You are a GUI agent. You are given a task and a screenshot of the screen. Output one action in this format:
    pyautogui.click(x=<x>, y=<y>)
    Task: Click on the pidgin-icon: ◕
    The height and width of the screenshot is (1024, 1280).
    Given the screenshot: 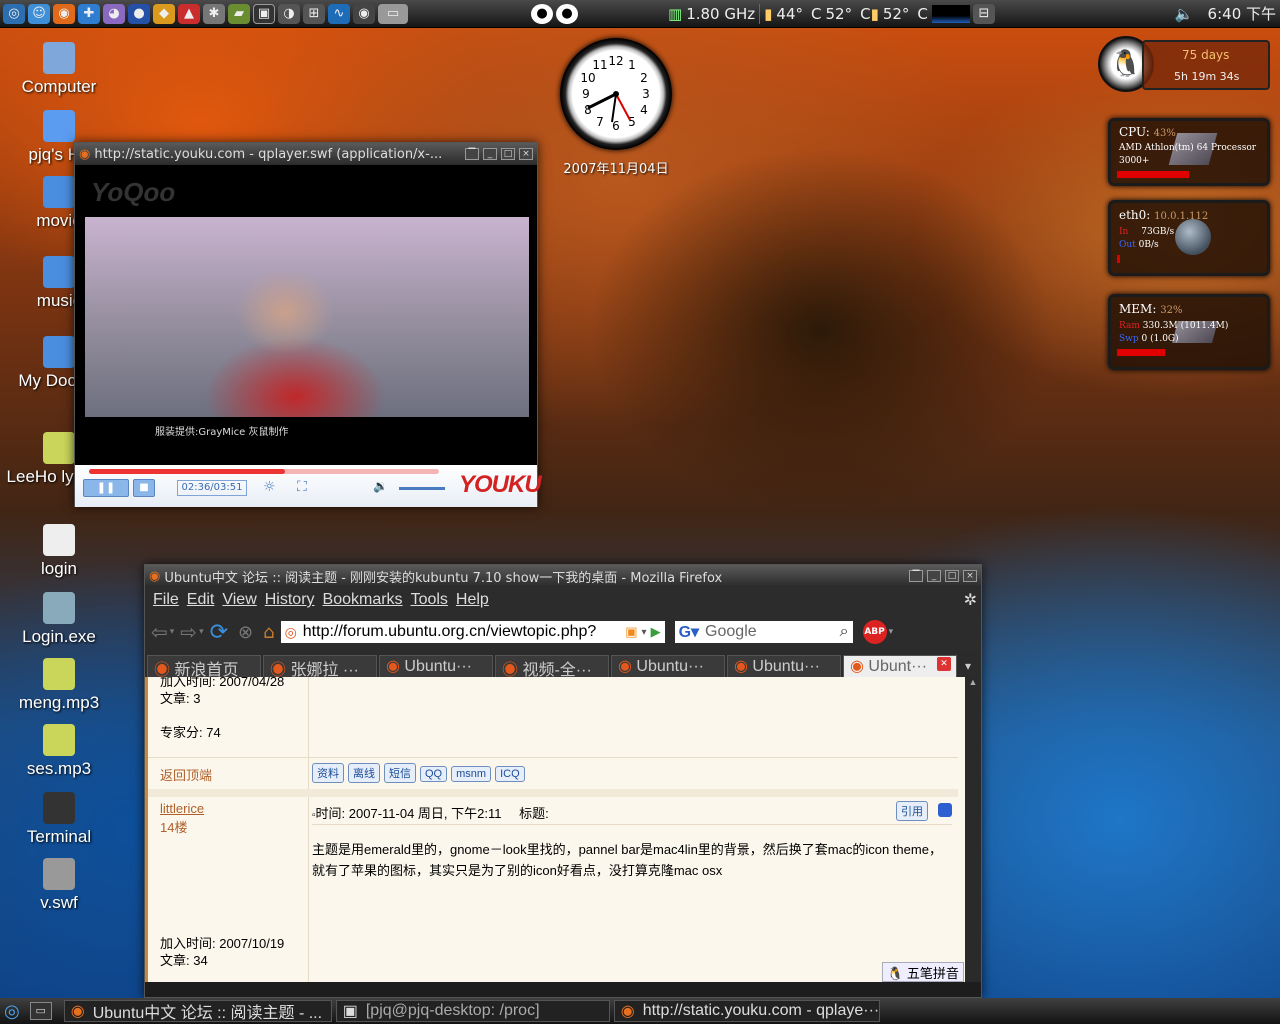 What is the action you would take?
    pyautogui.click(x=114, y=13)
    